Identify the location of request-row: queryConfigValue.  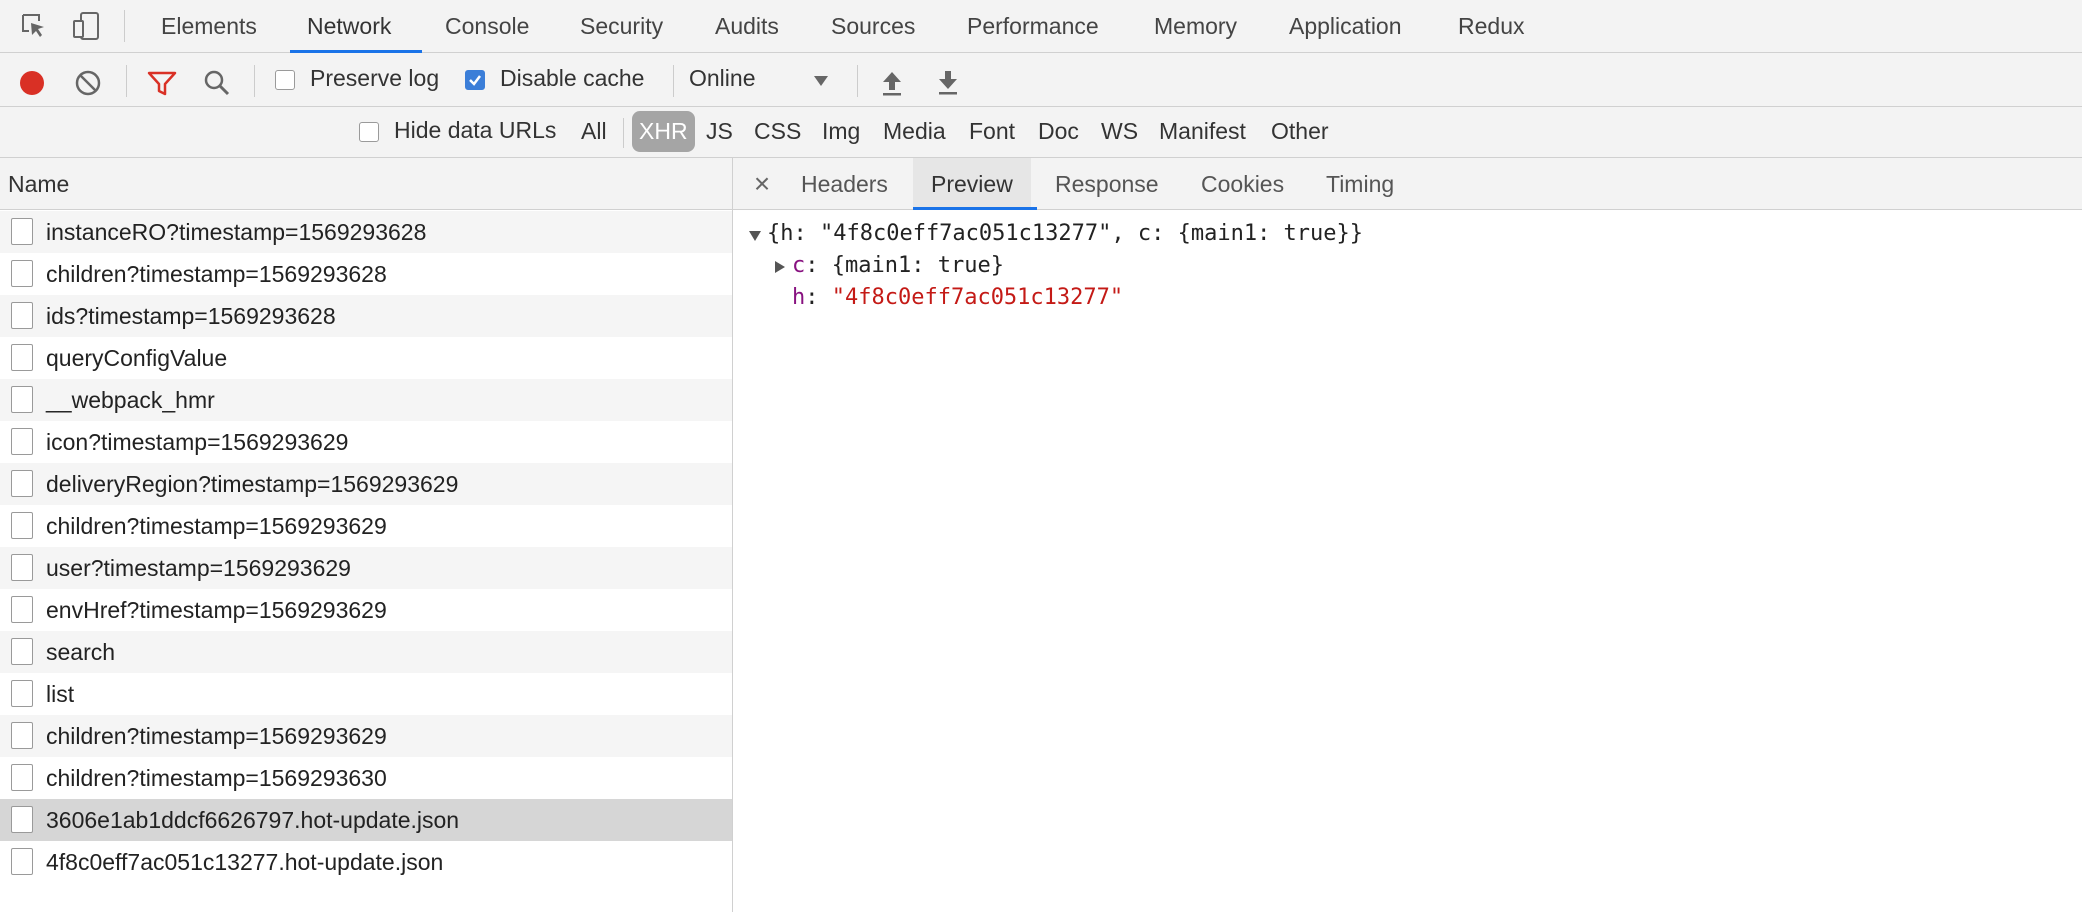
(366, 358).